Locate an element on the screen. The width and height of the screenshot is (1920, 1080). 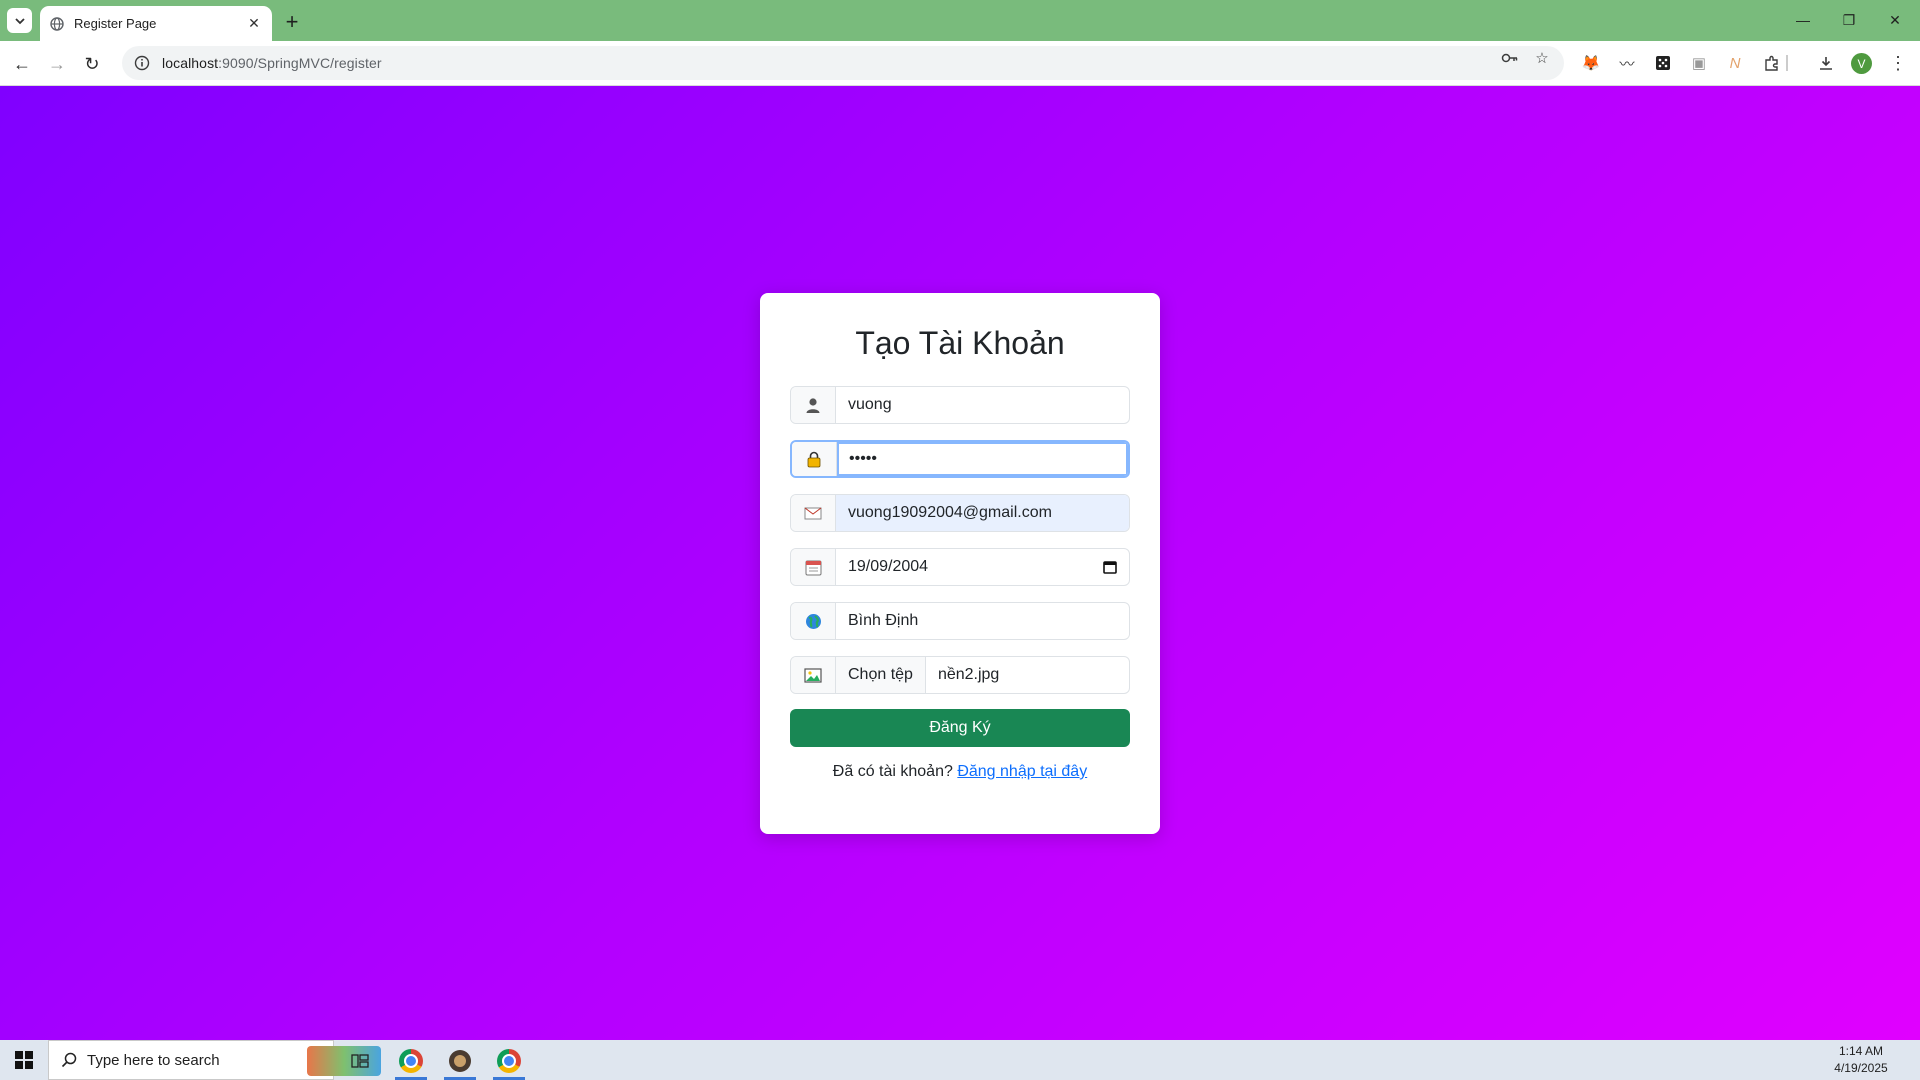
extension-dice-icon is located at coordinates (1663, 63).